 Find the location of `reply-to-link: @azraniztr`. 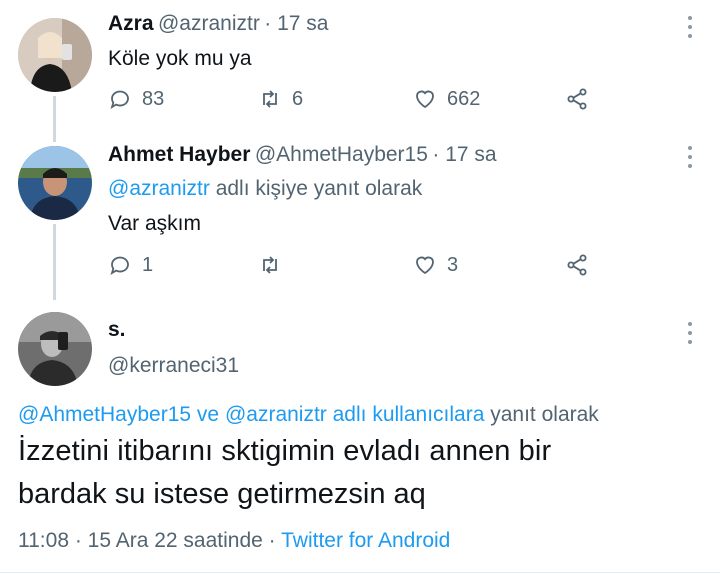

reply-to-link: @azraniztr is located at coordinates (159, 188).